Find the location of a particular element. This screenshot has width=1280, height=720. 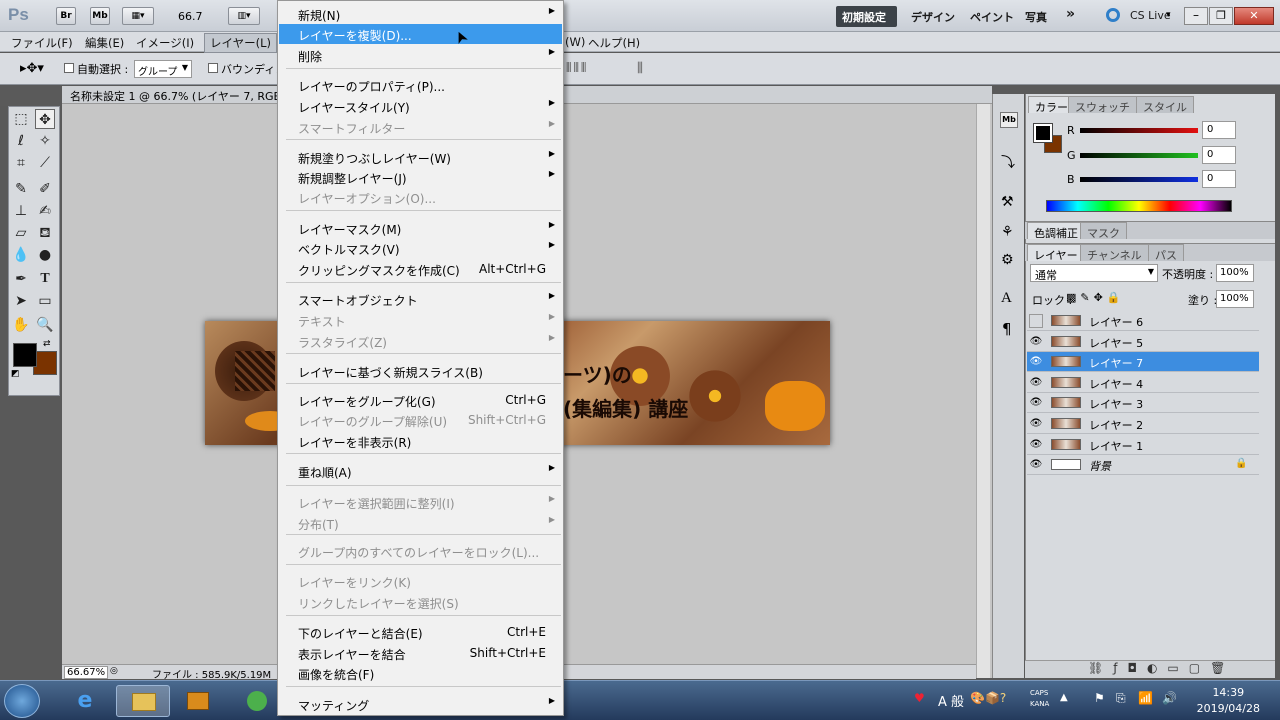

tab-swatches: スウォッチ is located at coordinates (1102, 105).